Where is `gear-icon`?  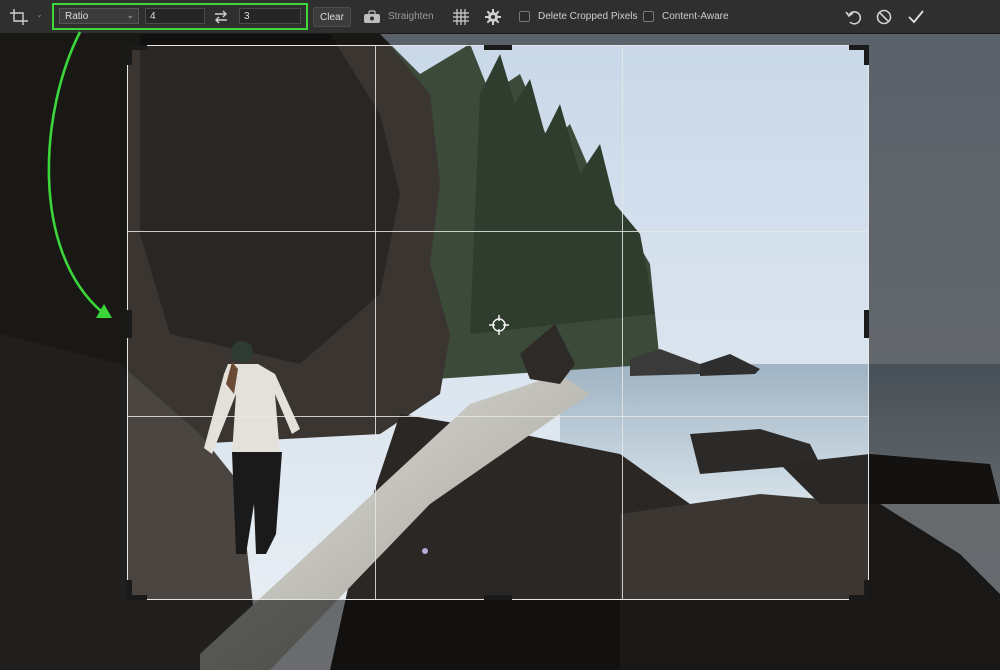
gear-icon is located at coordinates (493, 17).